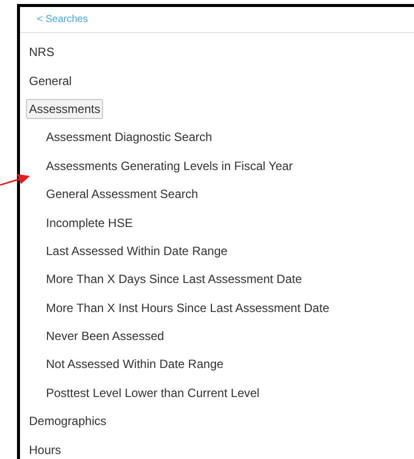 This screenshot has width=414, height=459. Describe the element at coordinates (89, 222) in the screenshot. I see `search-item: Incomplete HSE` at that location.